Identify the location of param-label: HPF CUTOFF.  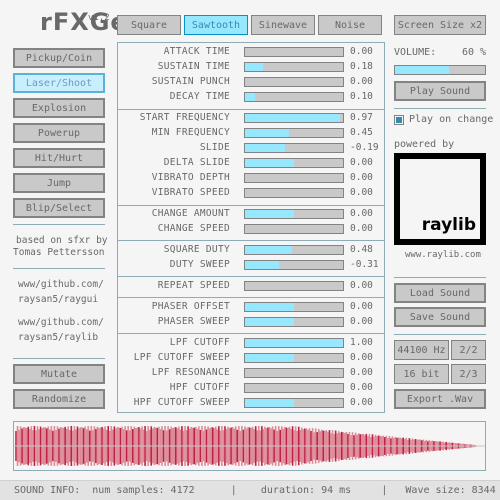
(199, 387).